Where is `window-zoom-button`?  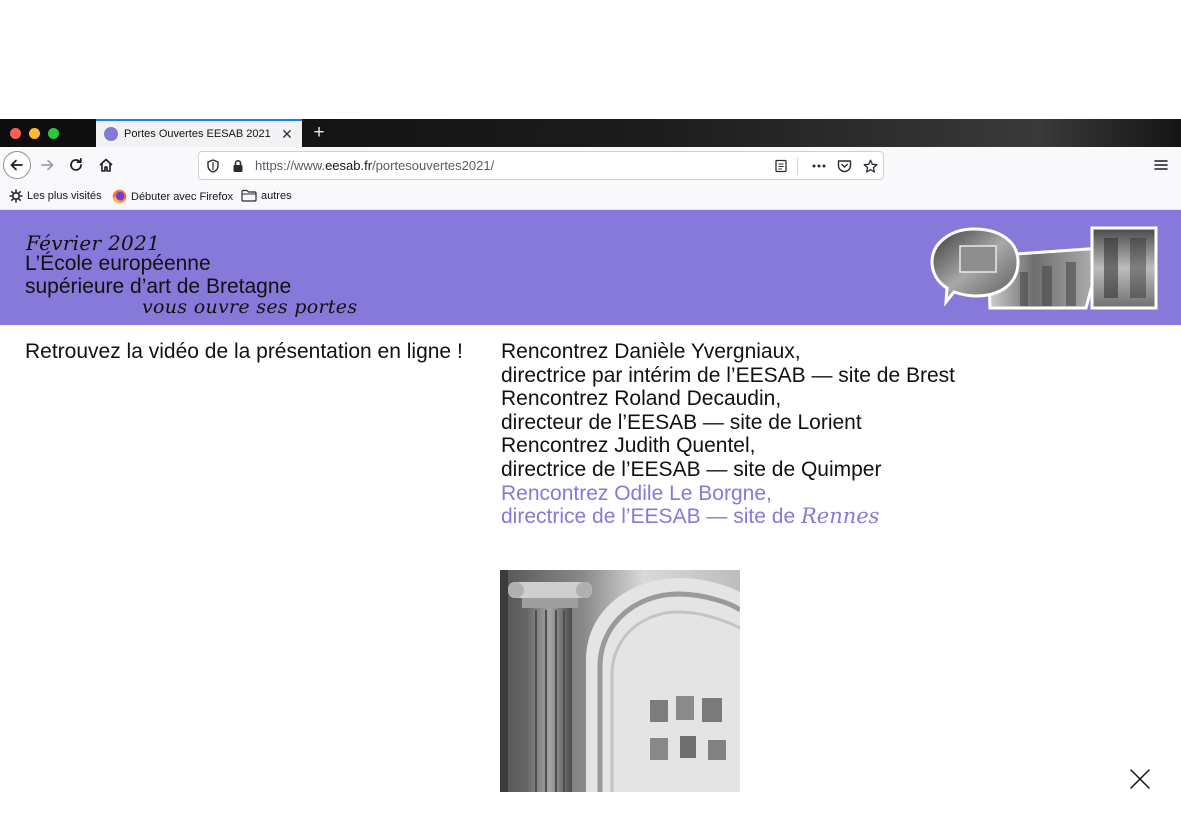 window-zoom-button is located at coordinates (53, 133).